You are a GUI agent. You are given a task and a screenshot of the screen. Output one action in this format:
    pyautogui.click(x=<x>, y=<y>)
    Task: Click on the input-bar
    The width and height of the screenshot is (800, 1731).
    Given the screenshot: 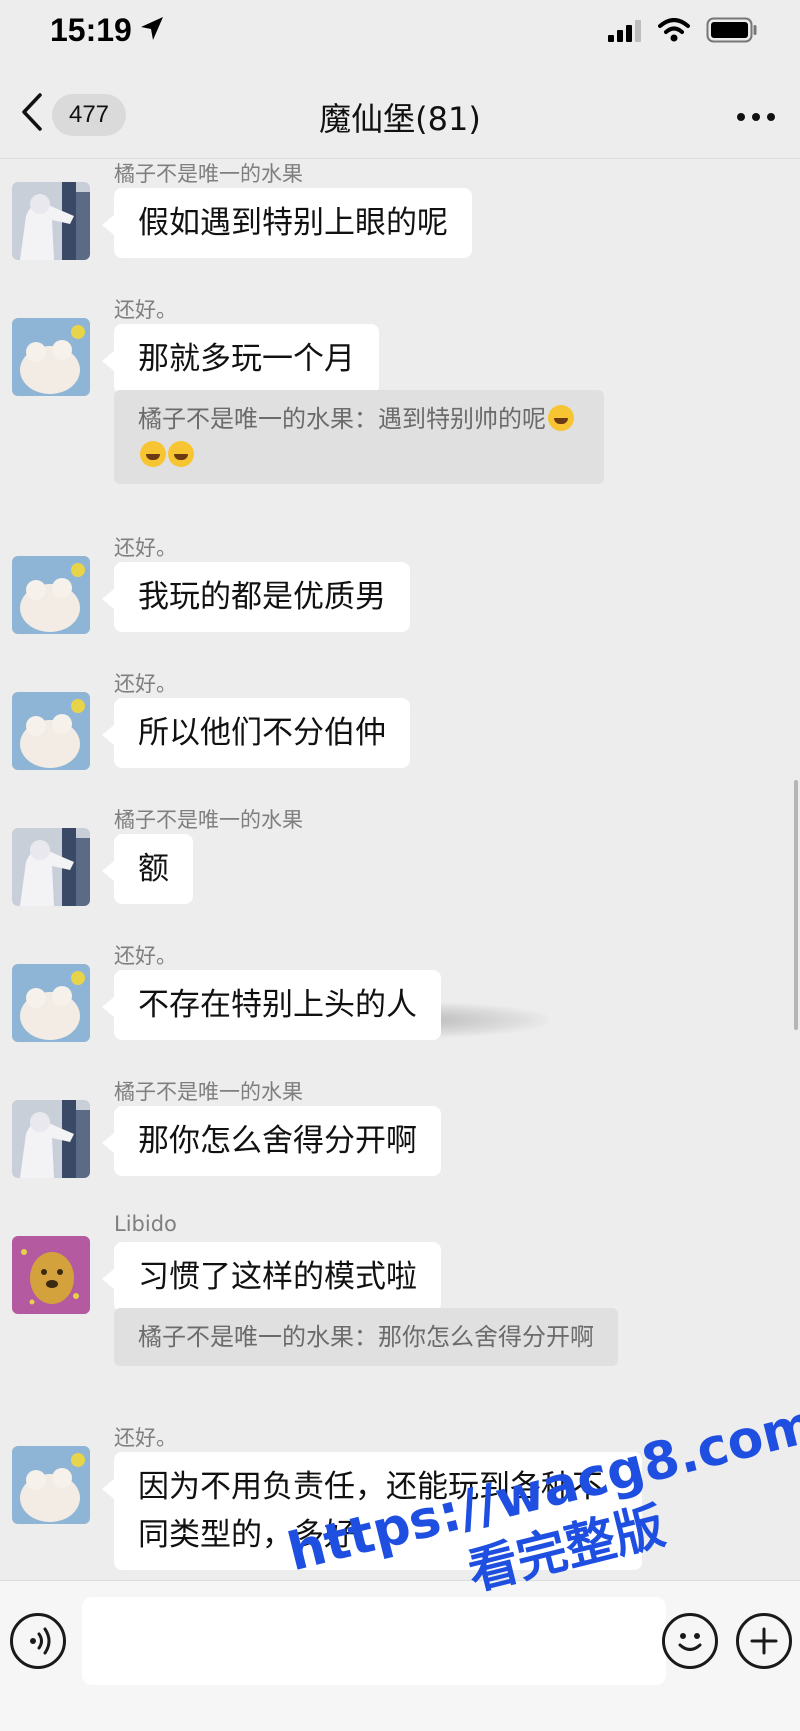 What is the action you would take?
    pyautogui.click(x=400, y=1655)
    